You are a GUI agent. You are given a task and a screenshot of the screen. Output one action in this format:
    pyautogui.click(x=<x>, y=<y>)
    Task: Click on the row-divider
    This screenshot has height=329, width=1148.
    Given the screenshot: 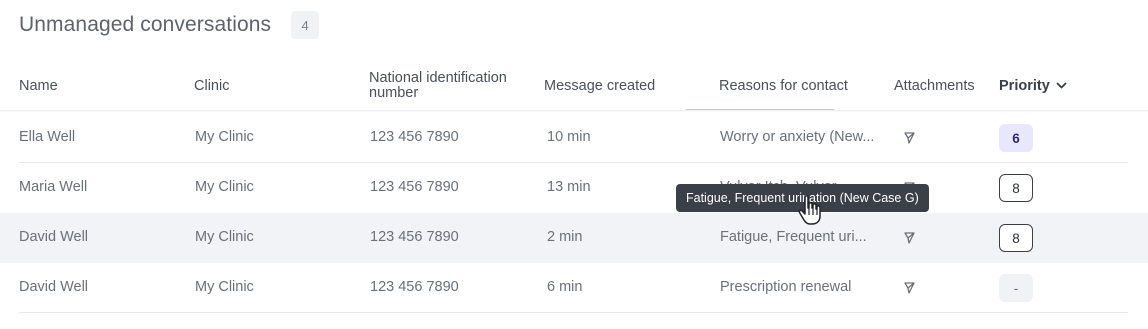 What is the action you would take?
    pyautogui.click(x=573, y=312)
    